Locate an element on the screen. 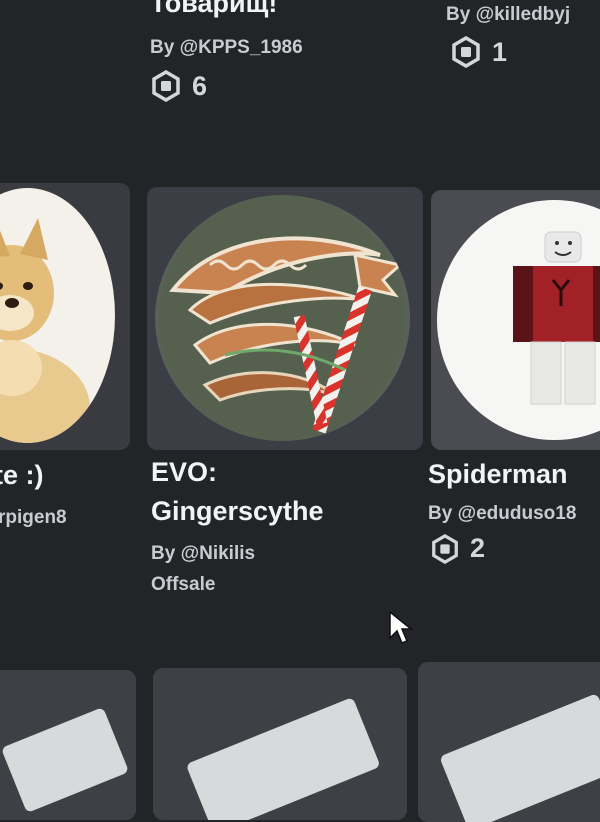 This screenshot has width=600, height=822. item-creator: rpigen8 is located at coordinates (33, 518).